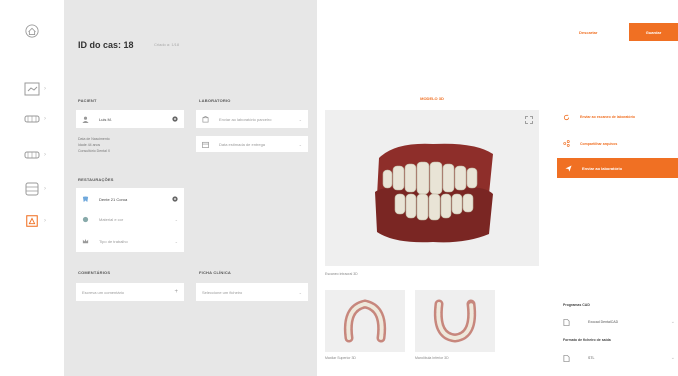  Describe the element at coordinates (566, 143) in the screenshot. I see `share-icon` at that location.